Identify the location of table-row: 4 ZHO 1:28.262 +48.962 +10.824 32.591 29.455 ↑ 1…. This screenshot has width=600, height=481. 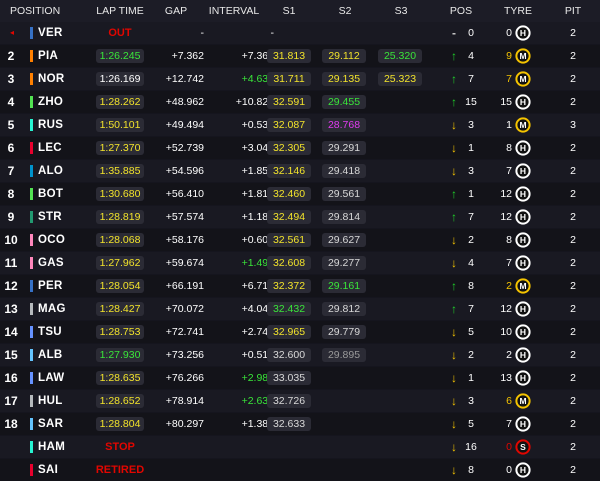
(300, 102).